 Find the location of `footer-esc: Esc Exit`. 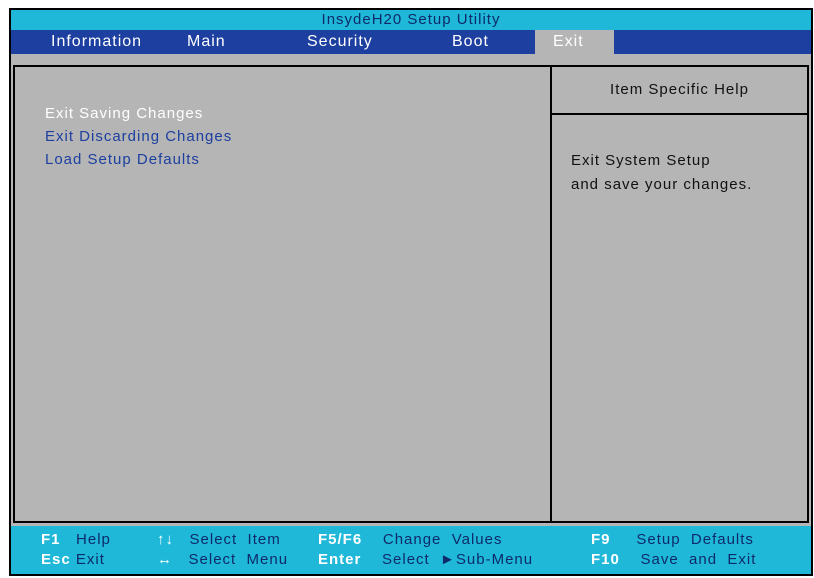

footer-esc: Esc Exit is located at coordinates (73, 560).